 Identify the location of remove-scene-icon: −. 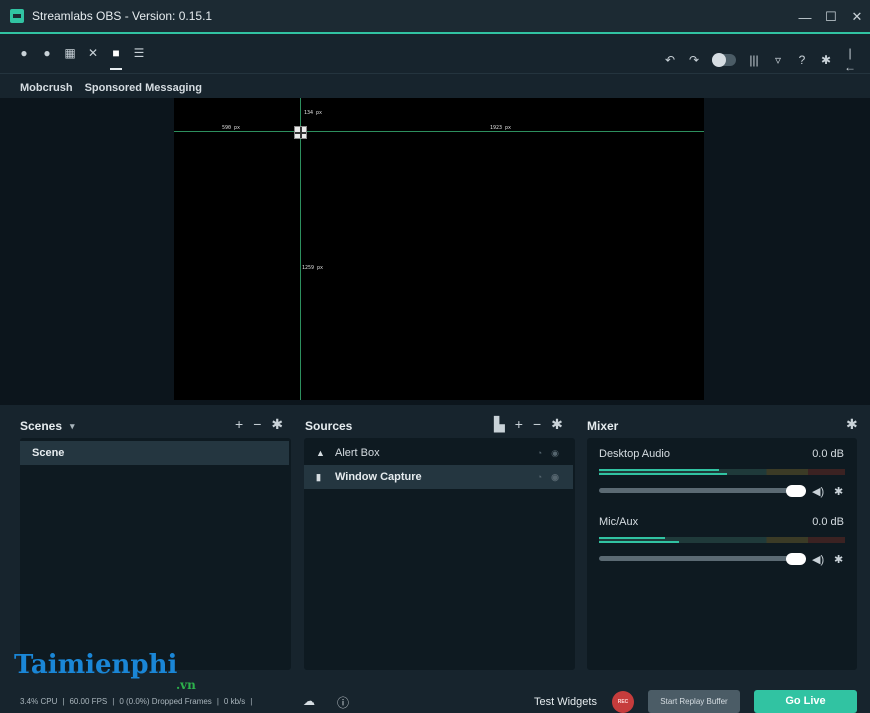
(257, 424).